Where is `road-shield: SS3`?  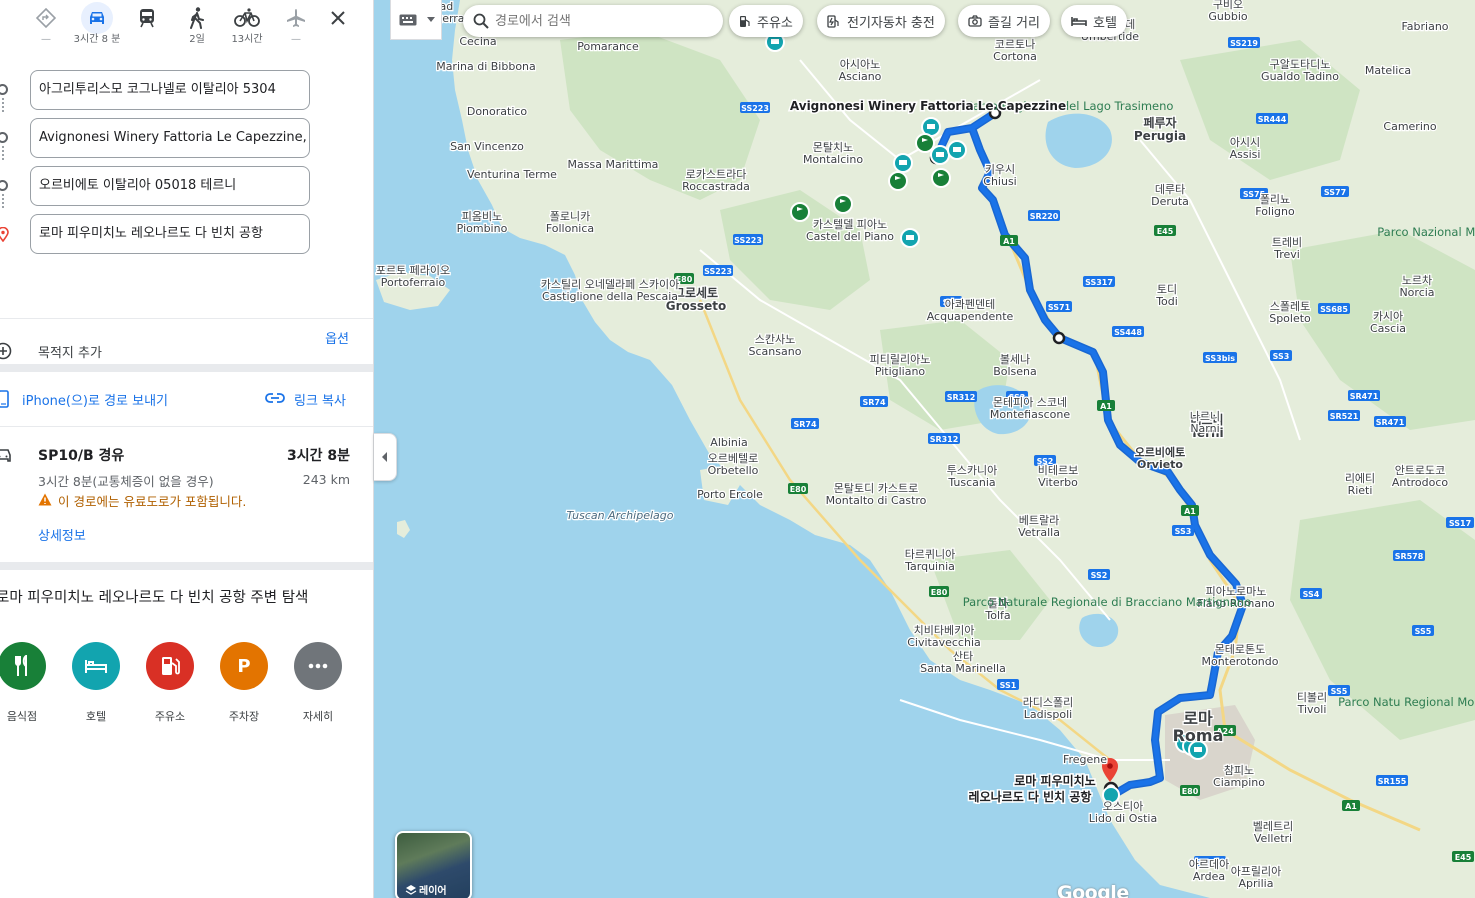
road-shield: SS3 is located at coordinates (1183, 530).